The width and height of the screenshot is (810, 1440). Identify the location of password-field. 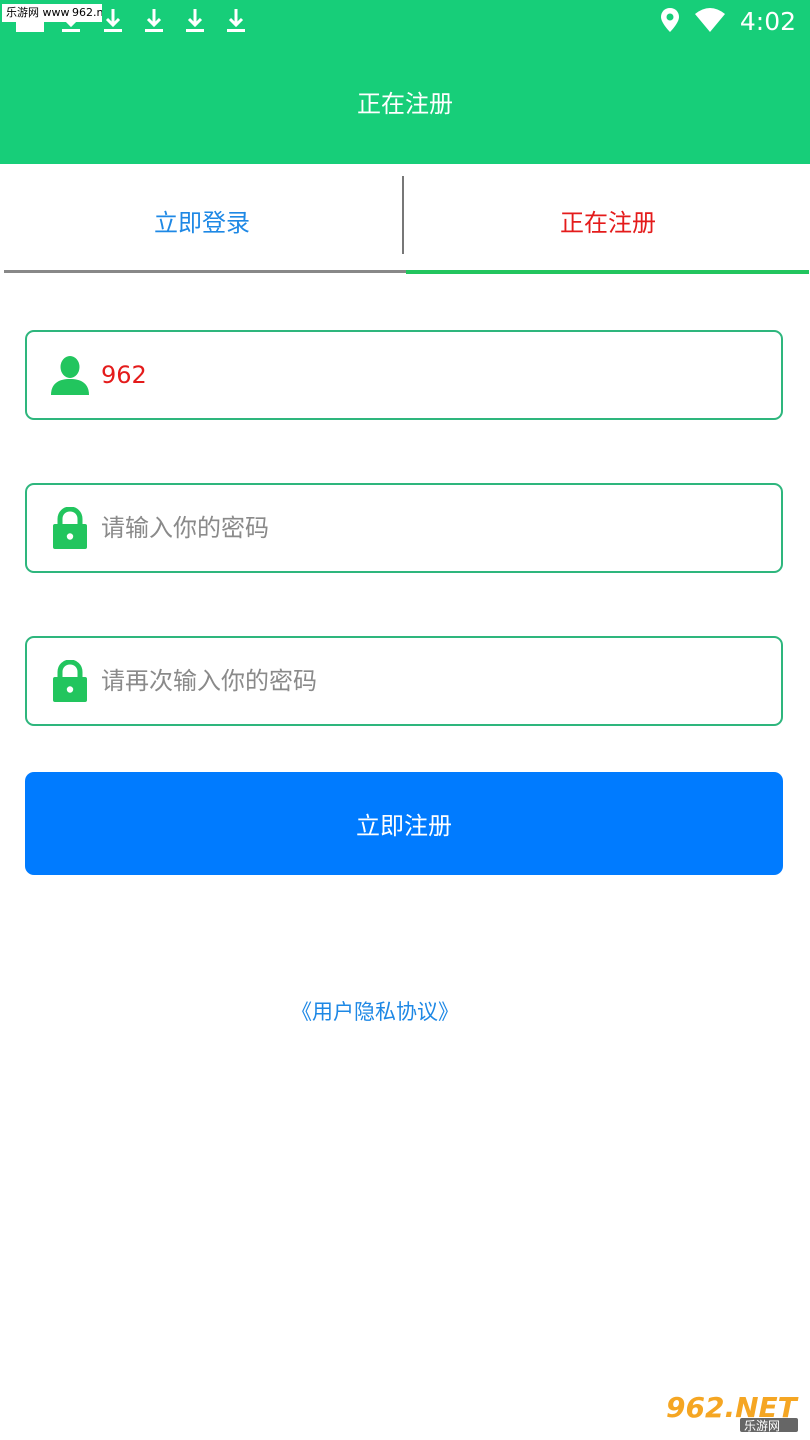
(404, 528).